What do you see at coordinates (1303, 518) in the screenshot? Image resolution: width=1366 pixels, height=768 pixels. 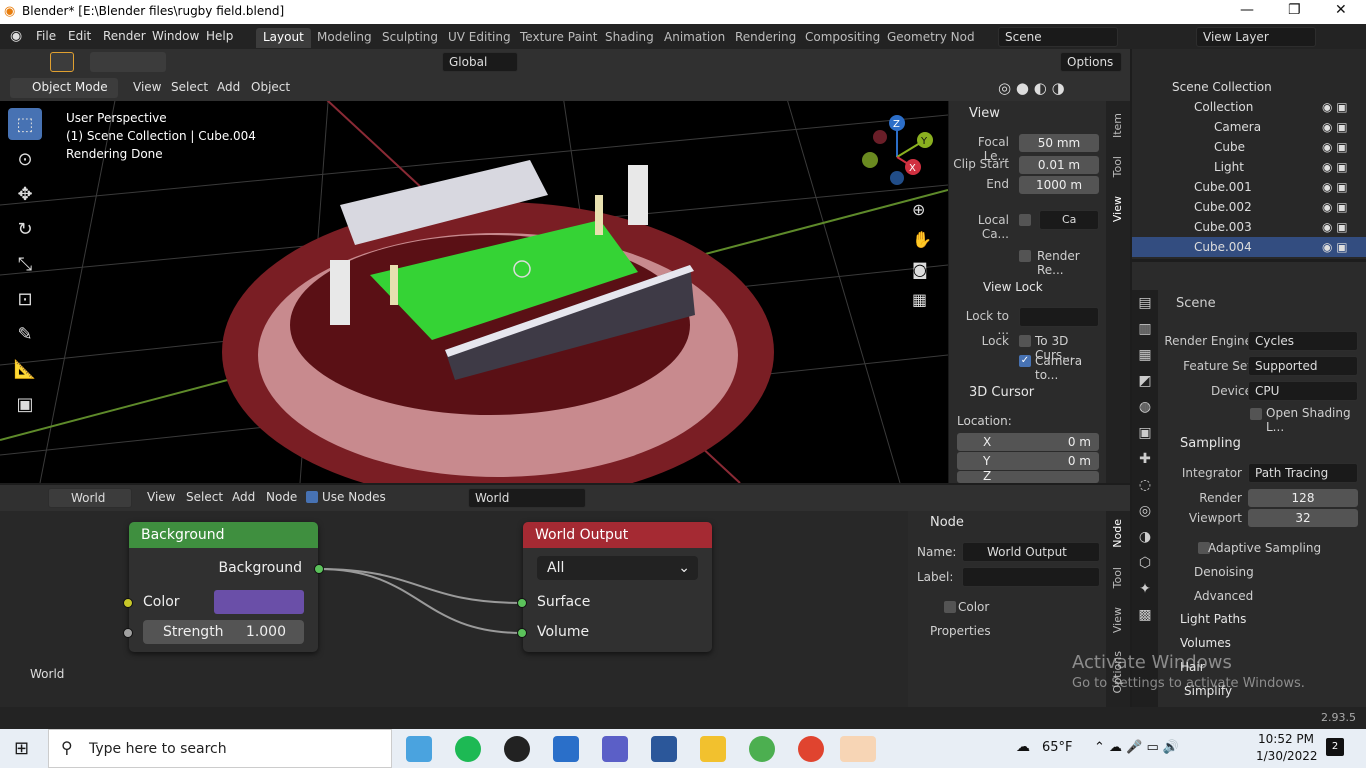 I see `viewport-samples-field: 32` at bounding box center [1303, 518].